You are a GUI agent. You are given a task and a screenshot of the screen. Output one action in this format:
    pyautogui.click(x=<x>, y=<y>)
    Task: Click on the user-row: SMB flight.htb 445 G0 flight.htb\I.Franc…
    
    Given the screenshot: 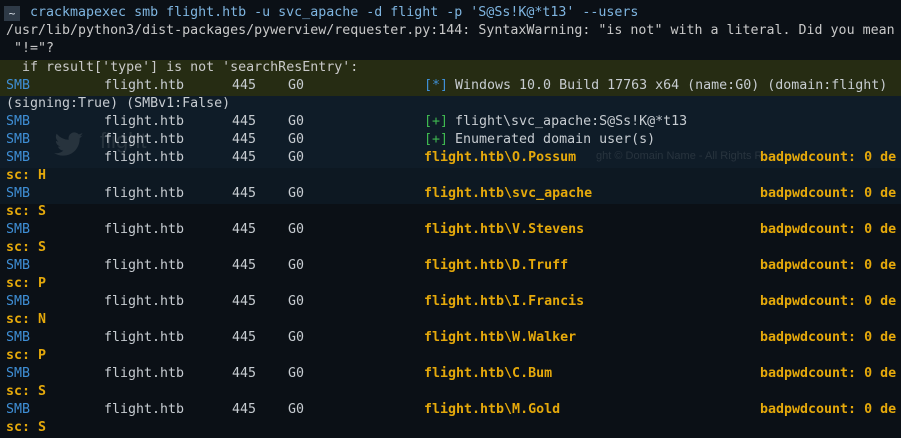 What is the action you would take?
    pyautogui.click(x=450, y=302)
    